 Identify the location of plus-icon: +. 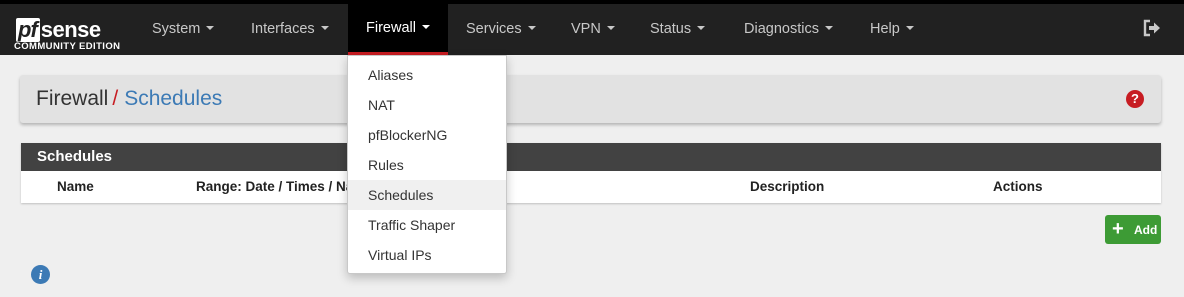
(1118, 229).